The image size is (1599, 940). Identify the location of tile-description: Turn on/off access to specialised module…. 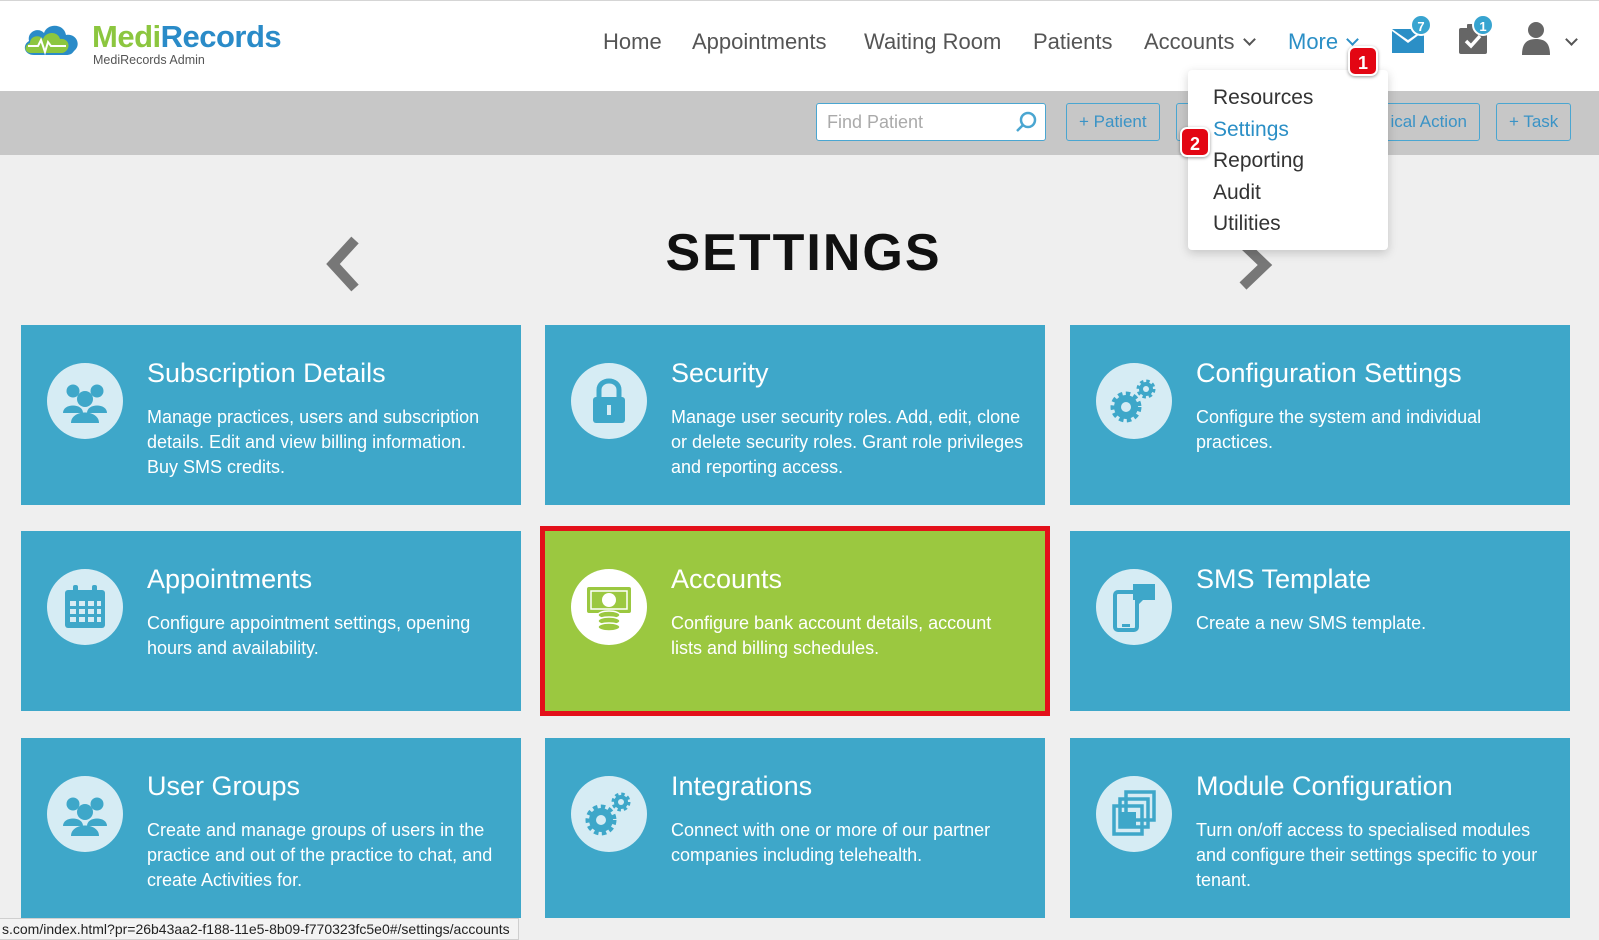
(1367, 855).